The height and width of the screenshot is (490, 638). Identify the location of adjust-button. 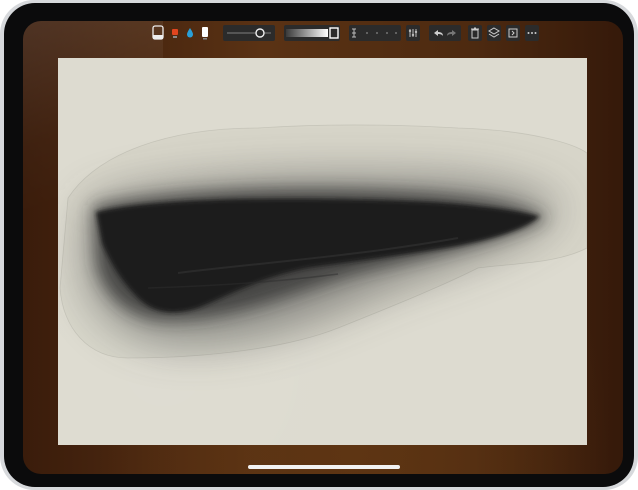
(413, 33).